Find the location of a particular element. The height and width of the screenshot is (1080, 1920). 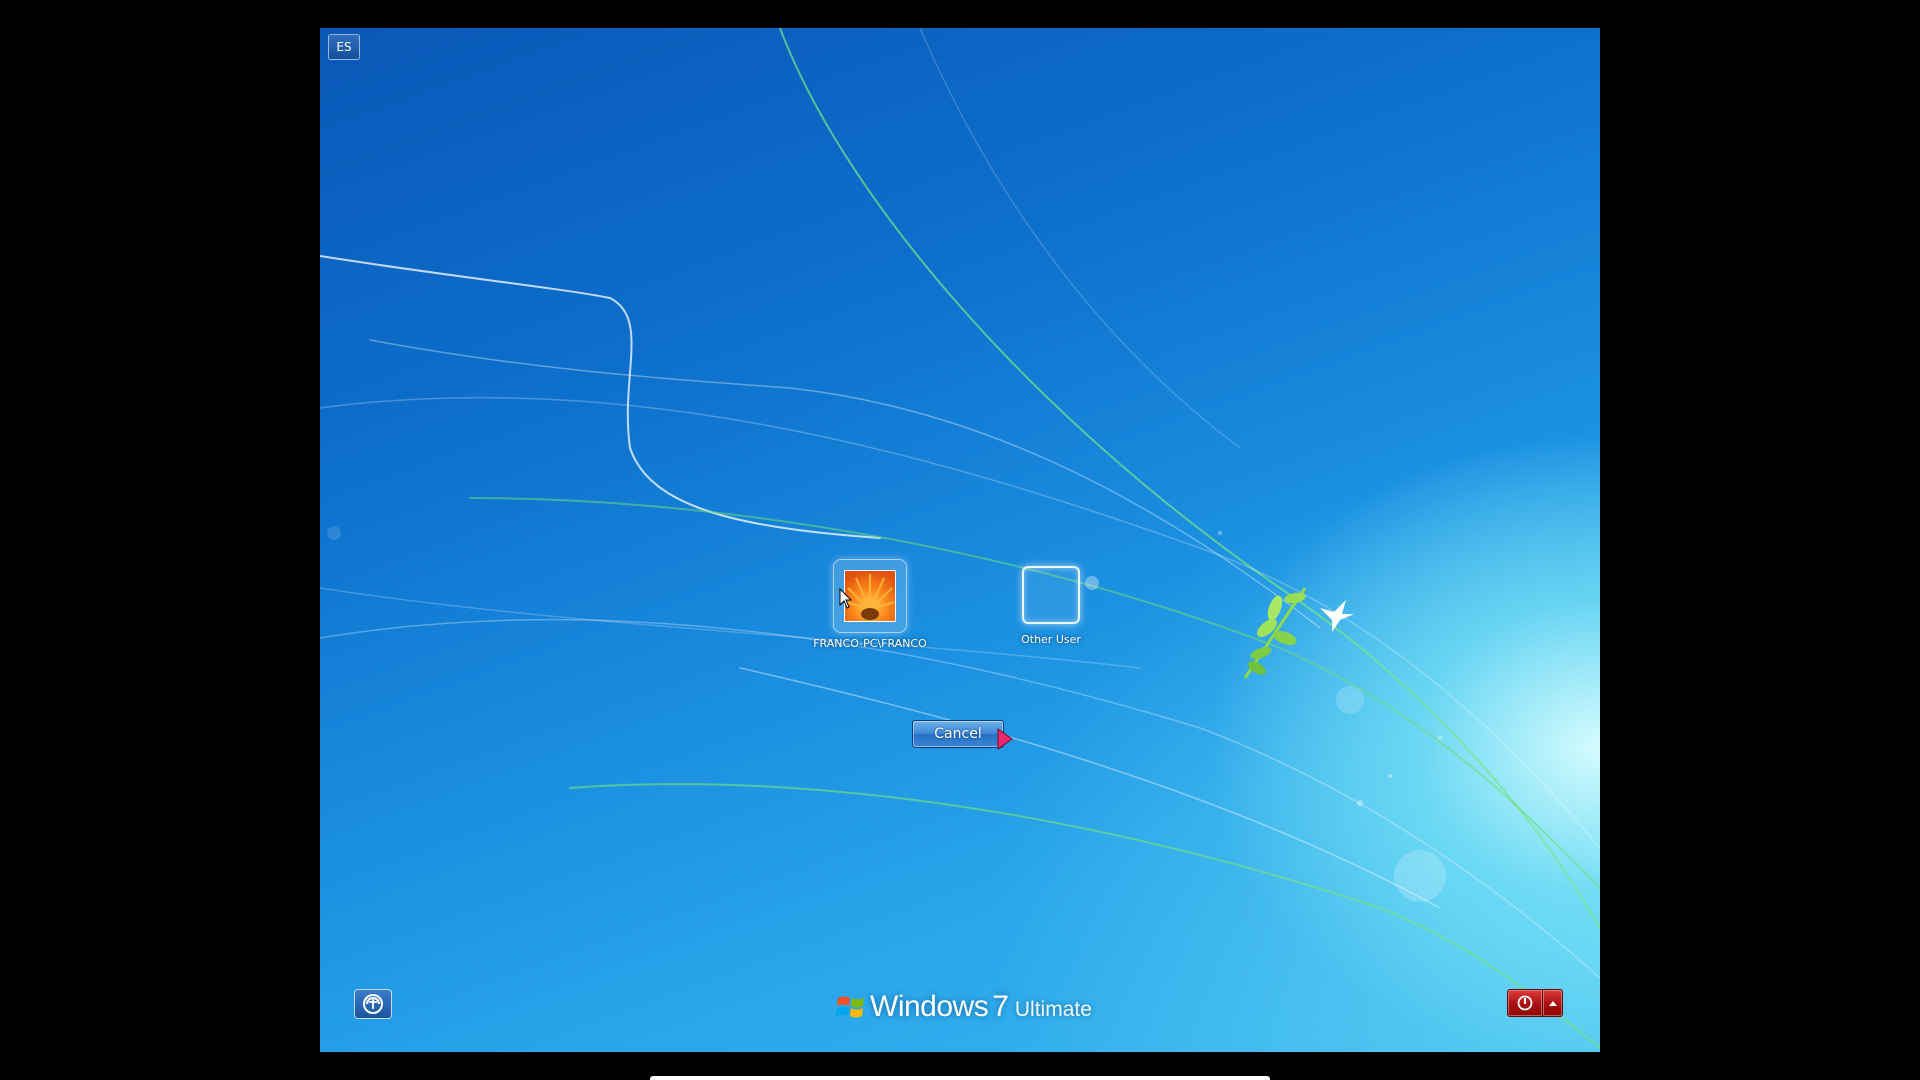

bird is located at coordinates (1337, 616).